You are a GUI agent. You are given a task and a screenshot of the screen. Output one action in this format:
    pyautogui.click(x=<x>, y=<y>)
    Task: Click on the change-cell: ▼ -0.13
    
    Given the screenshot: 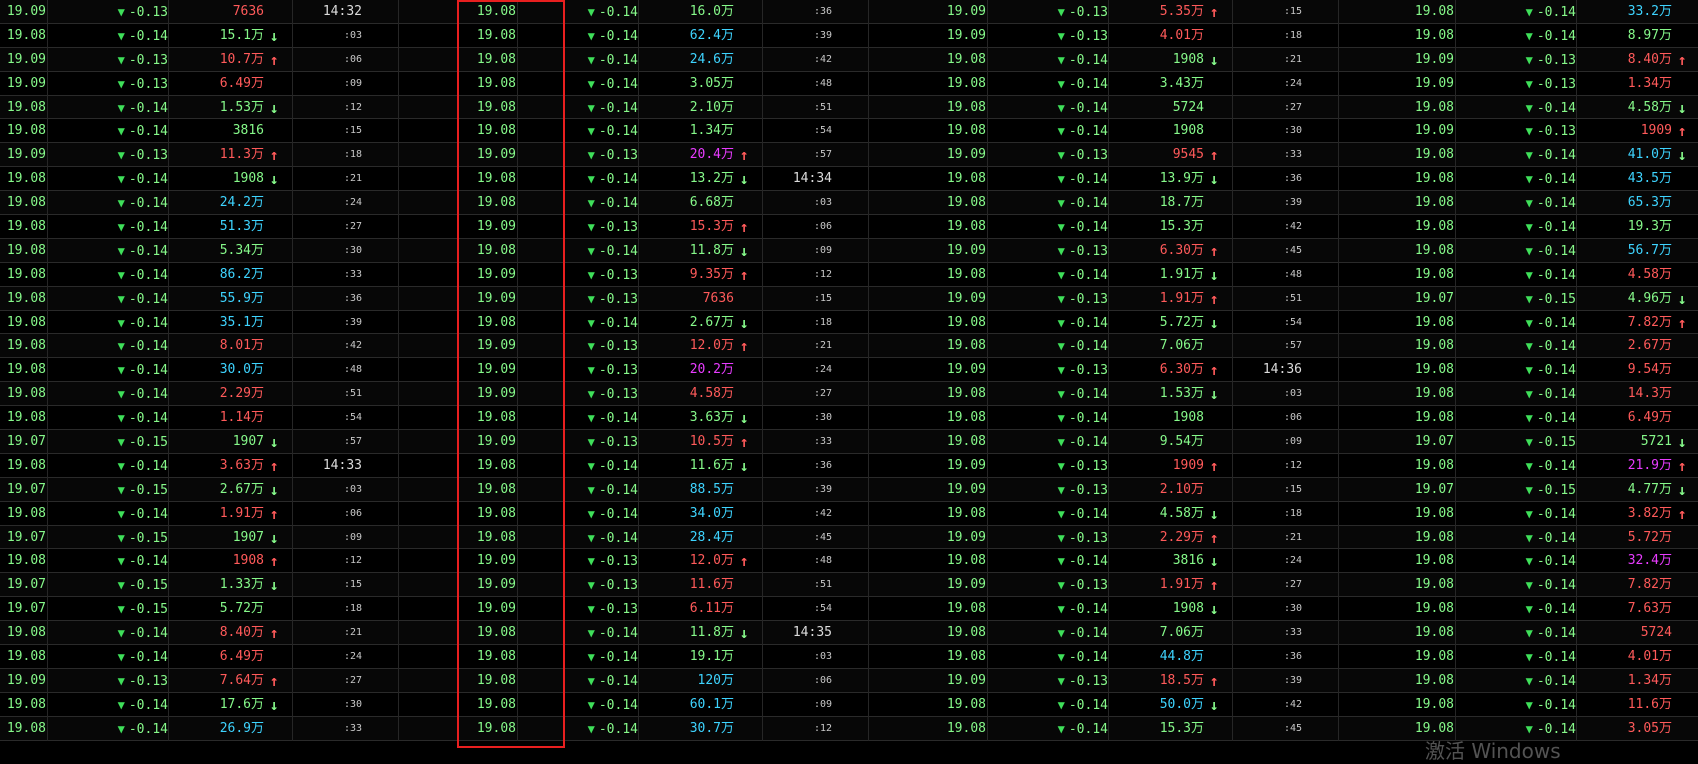 What is the action you would take?
    pyautogui.click(x=1078, y=490)
    